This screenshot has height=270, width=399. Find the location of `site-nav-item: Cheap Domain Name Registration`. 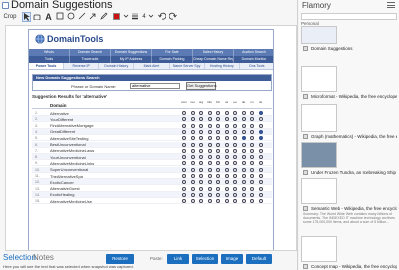

site-nav-item: Cheap Domain Name Registration is located at coordinates (213, 59).